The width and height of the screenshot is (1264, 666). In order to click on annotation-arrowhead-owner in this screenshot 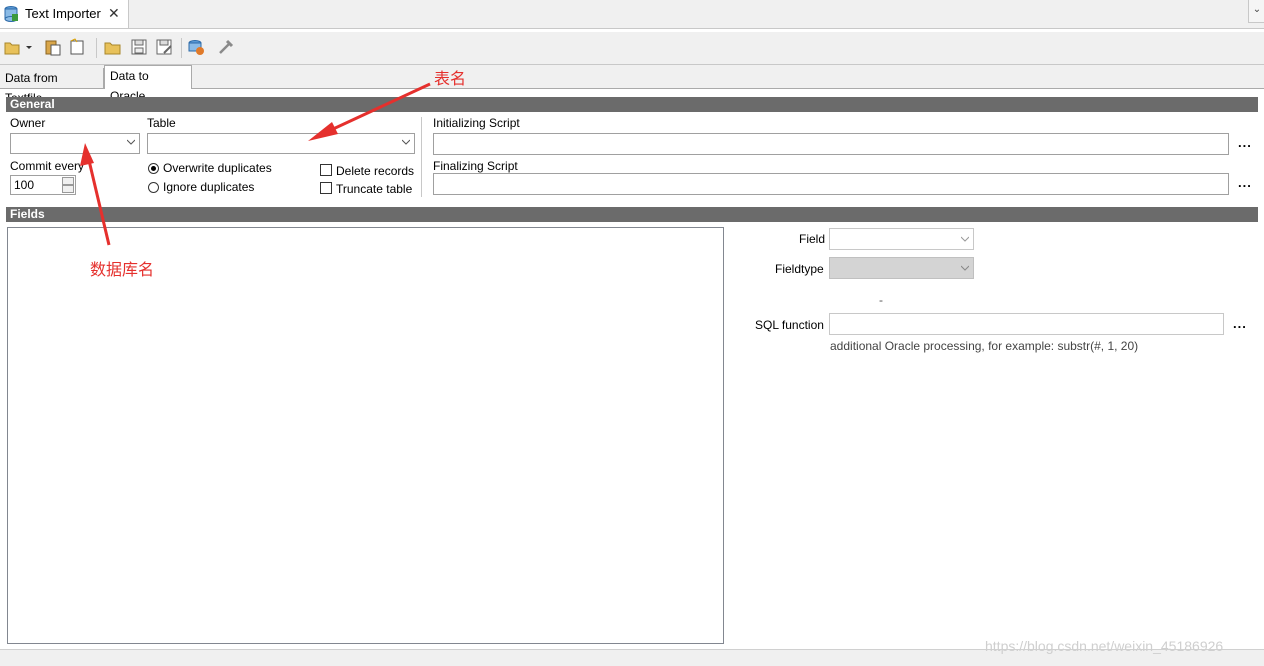, I will do `click(87, 154)`.